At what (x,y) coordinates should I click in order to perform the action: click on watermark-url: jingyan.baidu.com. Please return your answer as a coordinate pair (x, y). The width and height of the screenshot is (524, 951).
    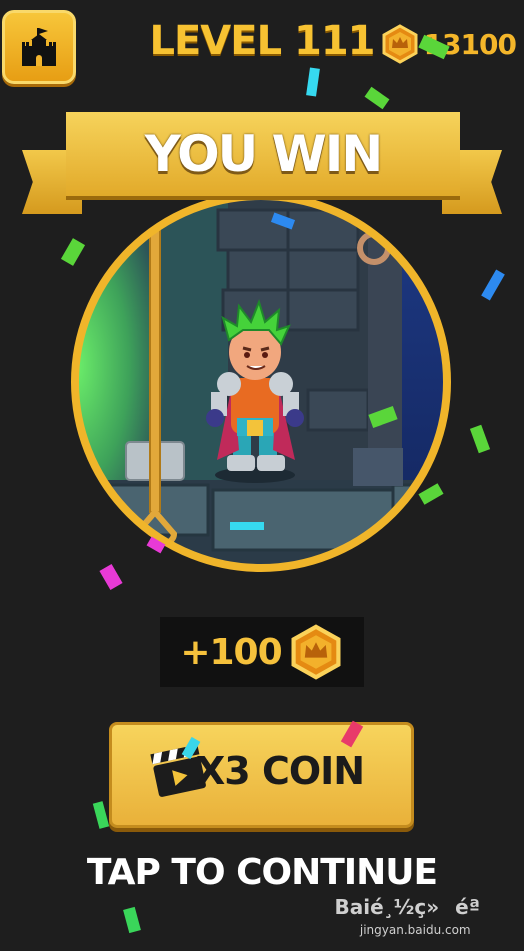
    Looking at the image, I should click on (415, 930).